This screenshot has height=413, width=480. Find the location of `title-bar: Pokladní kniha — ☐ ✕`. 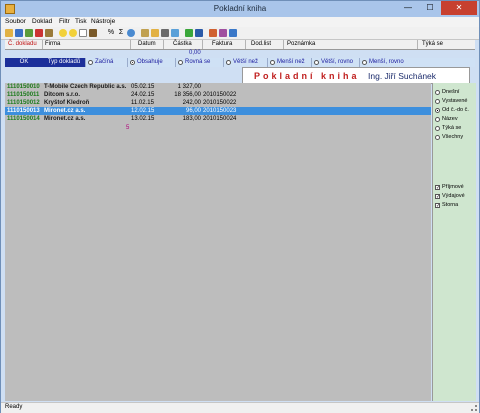

title-bar: Pokladní kniha — ☐ ✕ is located at coordinates (240, 9).